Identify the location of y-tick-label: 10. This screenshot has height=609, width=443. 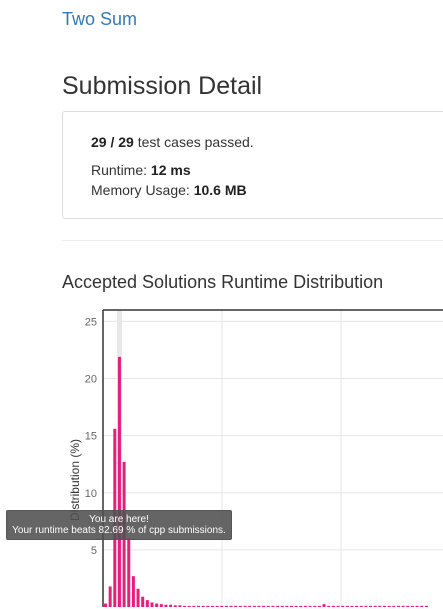
(91, 494).